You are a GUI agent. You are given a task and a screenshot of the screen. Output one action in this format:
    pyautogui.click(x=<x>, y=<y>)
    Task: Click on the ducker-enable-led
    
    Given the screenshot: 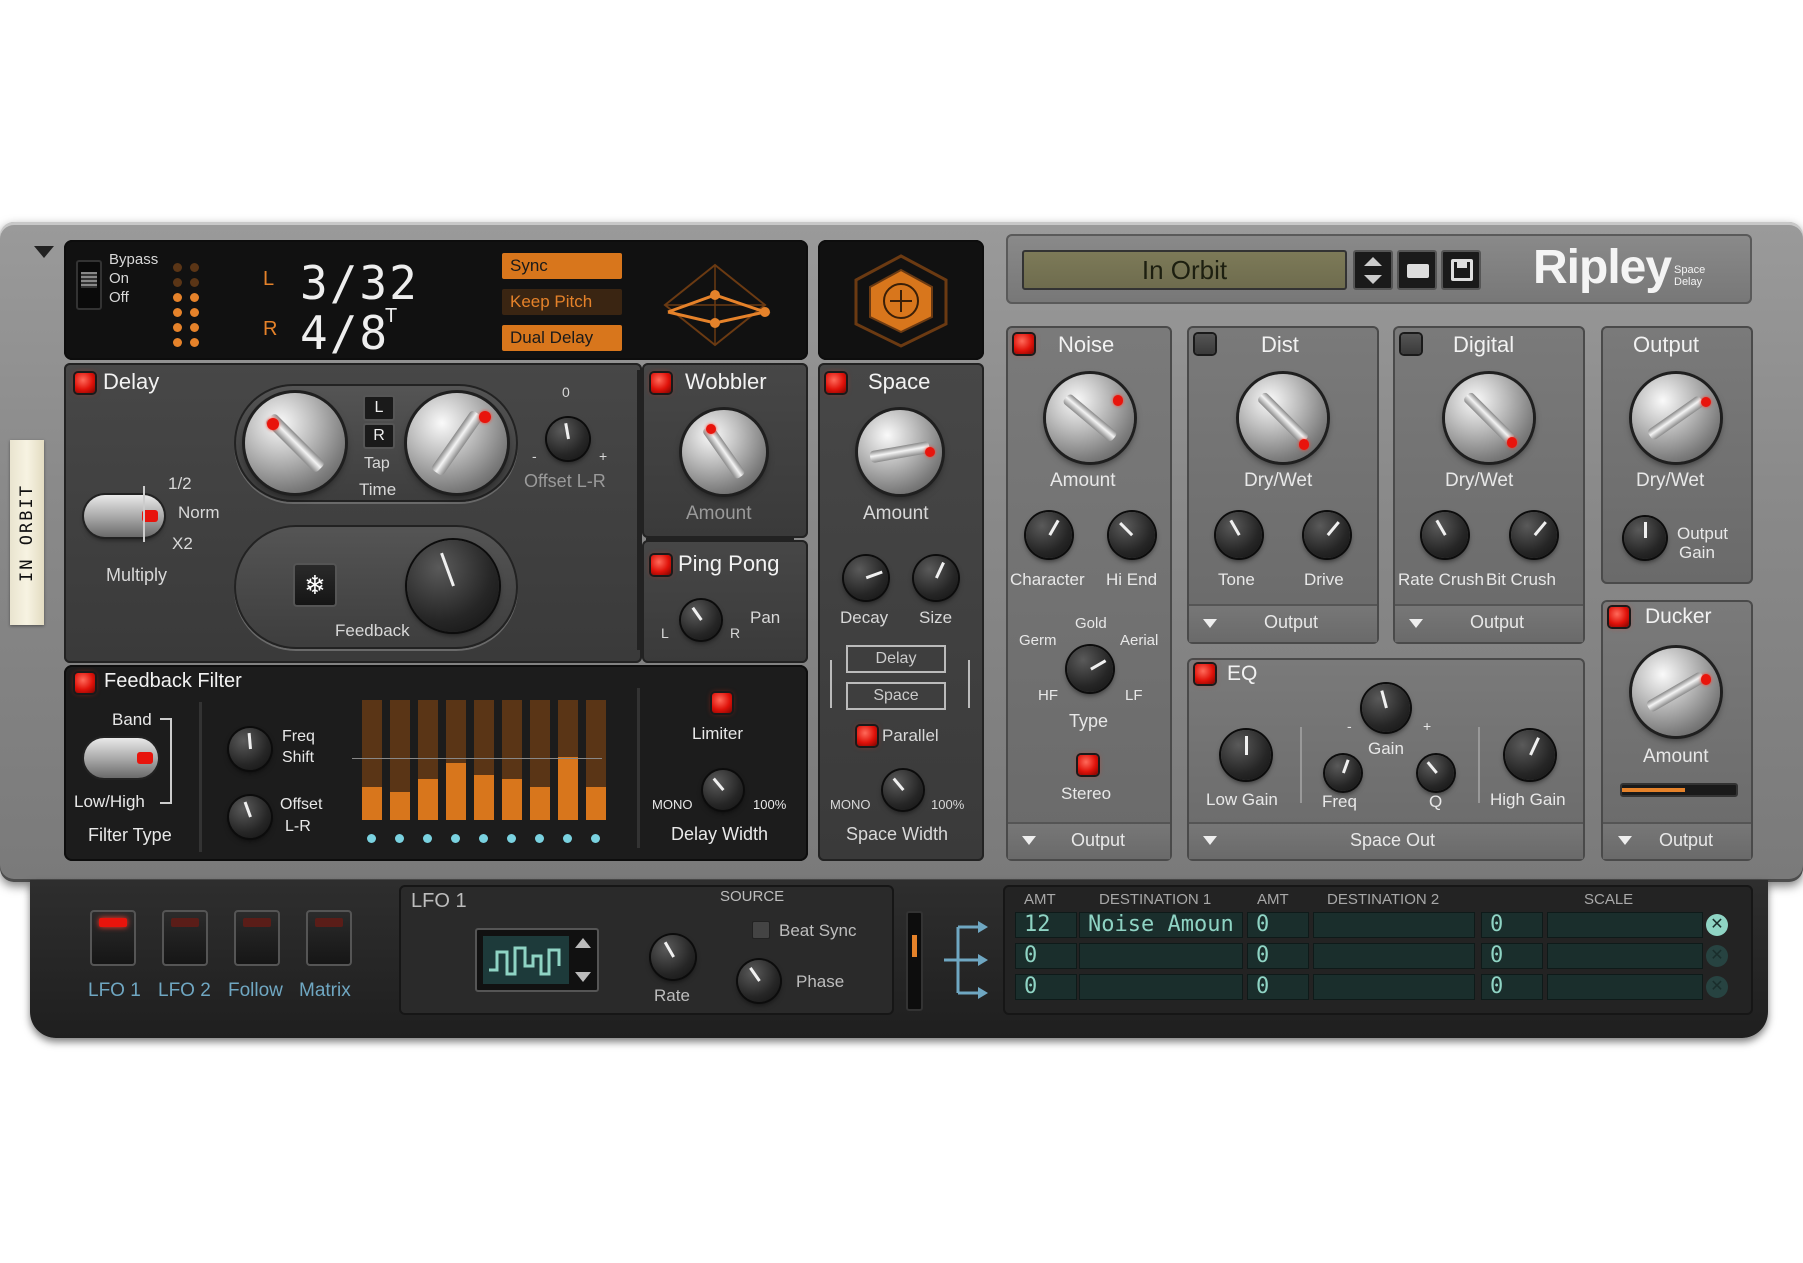 What is the action you would take?
    pyautogui.click(x=1619, y=617)
    